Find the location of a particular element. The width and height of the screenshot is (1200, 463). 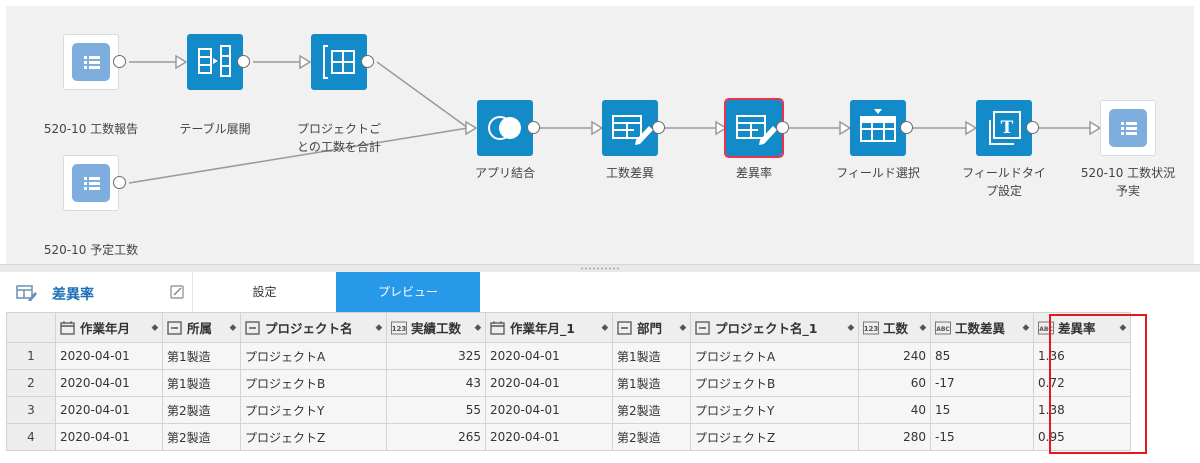

arrowhead-n7 is located at coordinates (721, 128).